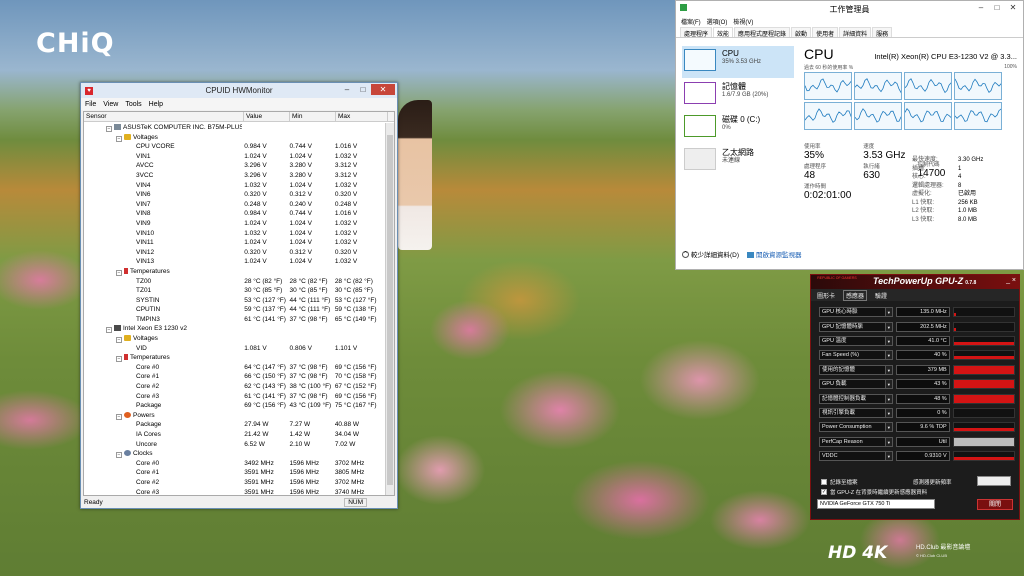 This screenshot has height=576, width=1024. Describe the element at coordinates (1013, 7) in the screenshot. I see `tm-close-button: ✕` at that location.